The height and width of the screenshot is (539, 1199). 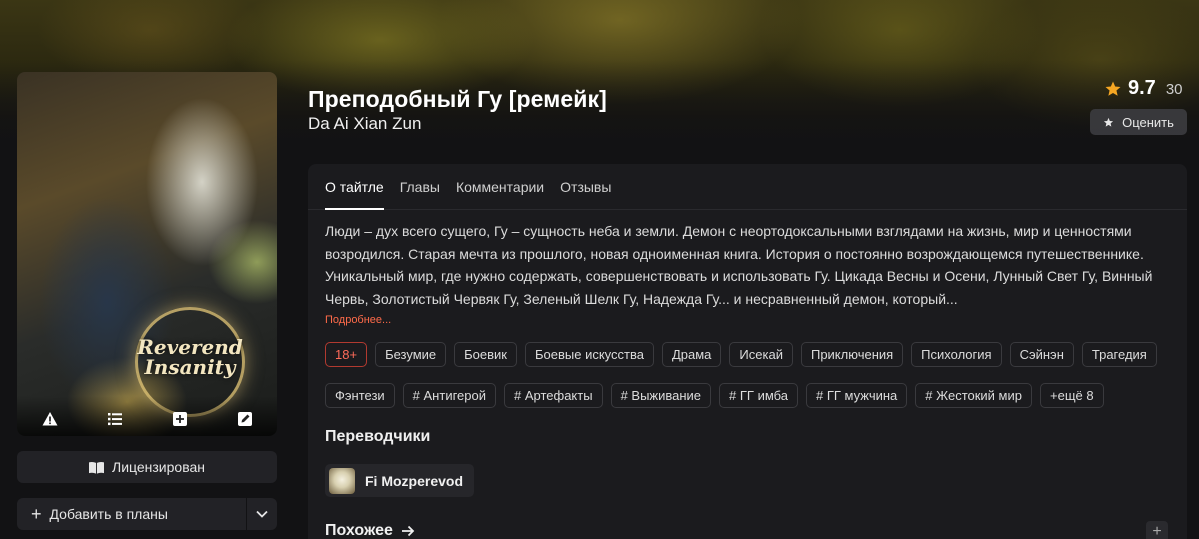 I want to click on arrow-right-icon, so click(x=408, y=531).